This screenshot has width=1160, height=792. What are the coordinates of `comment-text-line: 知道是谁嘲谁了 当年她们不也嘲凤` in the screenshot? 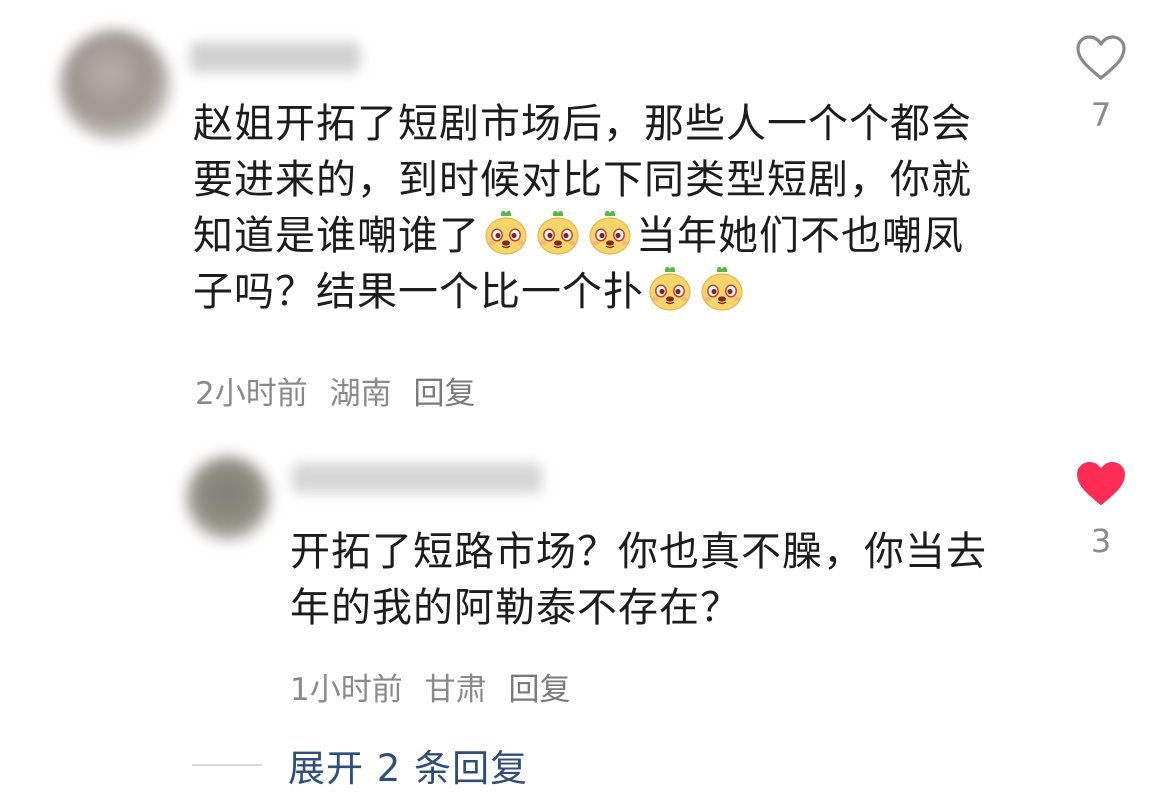 It's located at (613, 236).